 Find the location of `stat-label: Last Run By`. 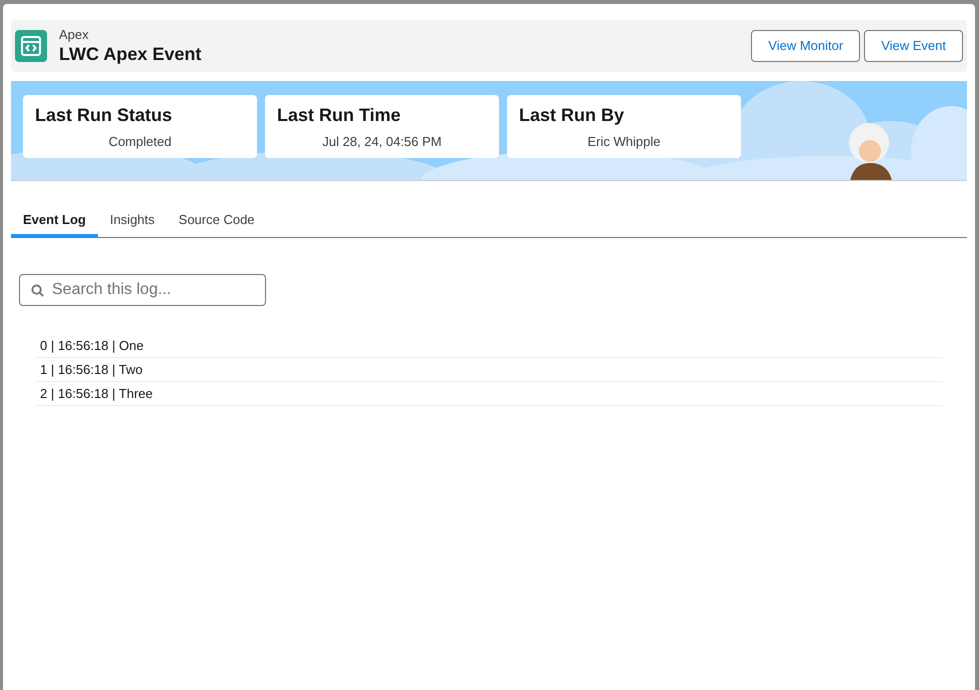

stat-label: Last Run By is located at coordinates (572, 115).